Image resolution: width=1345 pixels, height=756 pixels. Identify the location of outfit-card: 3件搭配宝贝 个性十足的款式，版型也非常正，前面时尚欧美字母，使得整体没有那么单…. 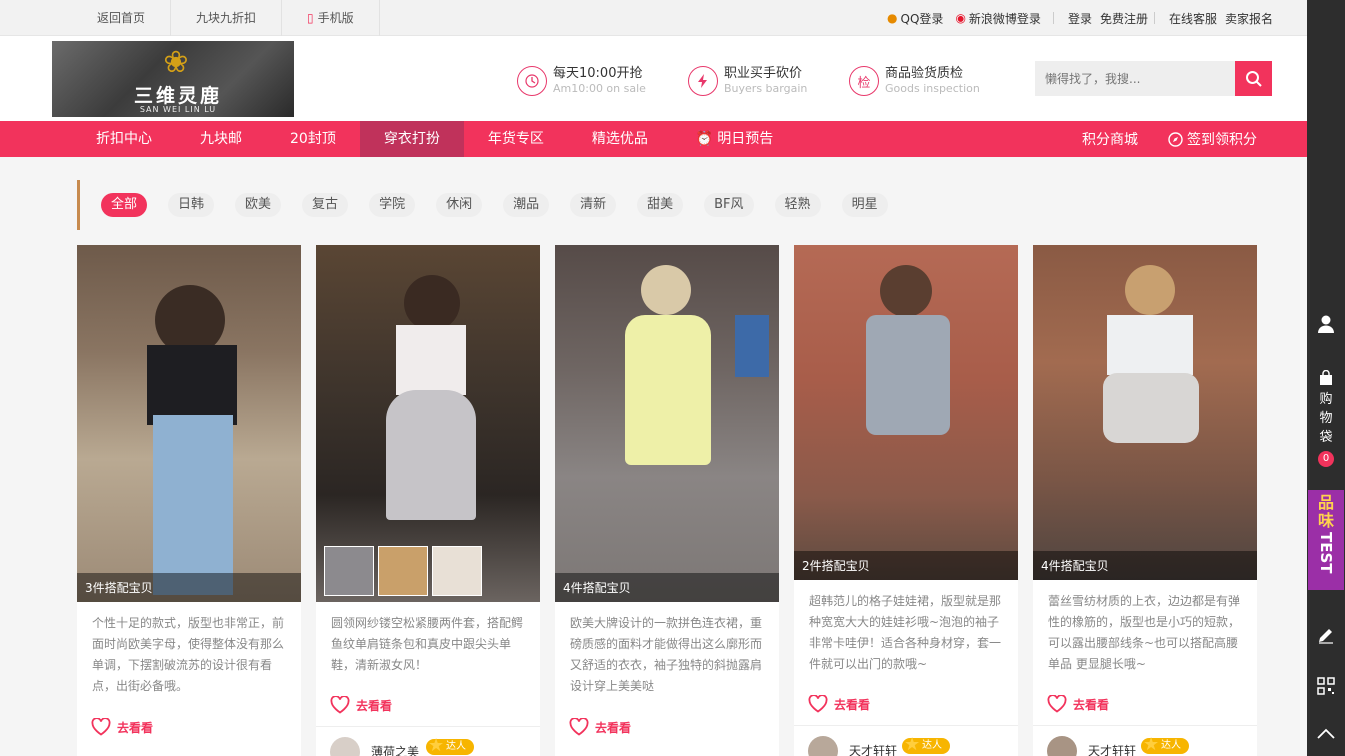
(189, 500).